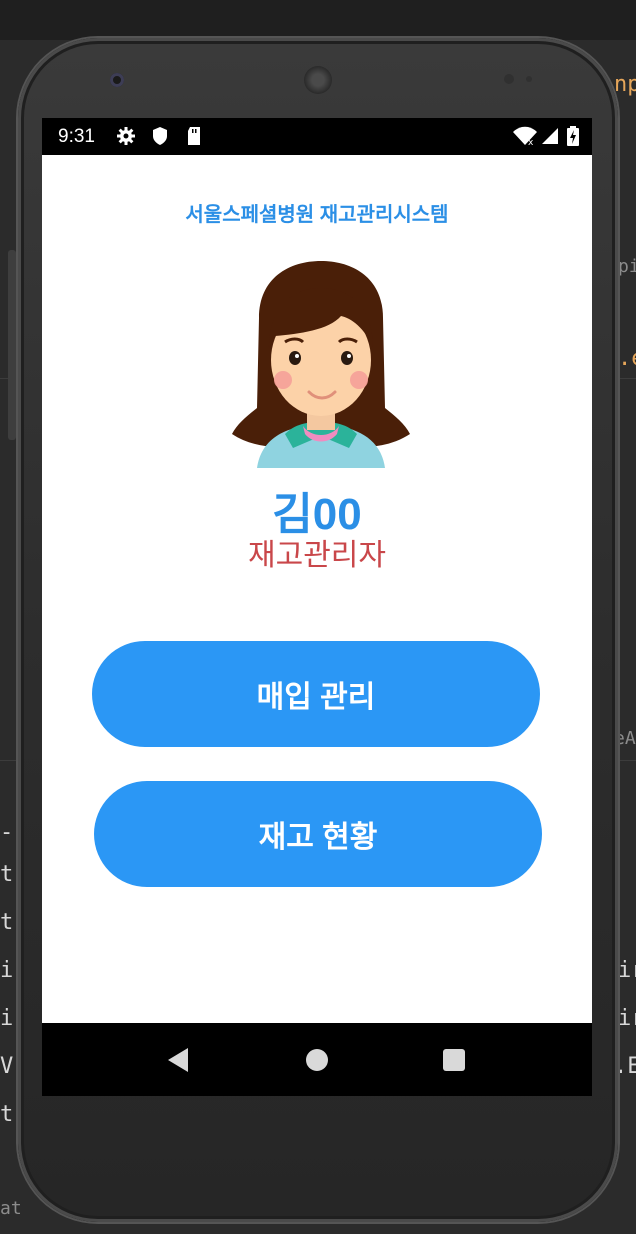  What do you see at coordinates (321, 364) in the screenshot?
I see `girl-avatar-icon` at bounding box center [321, 364].